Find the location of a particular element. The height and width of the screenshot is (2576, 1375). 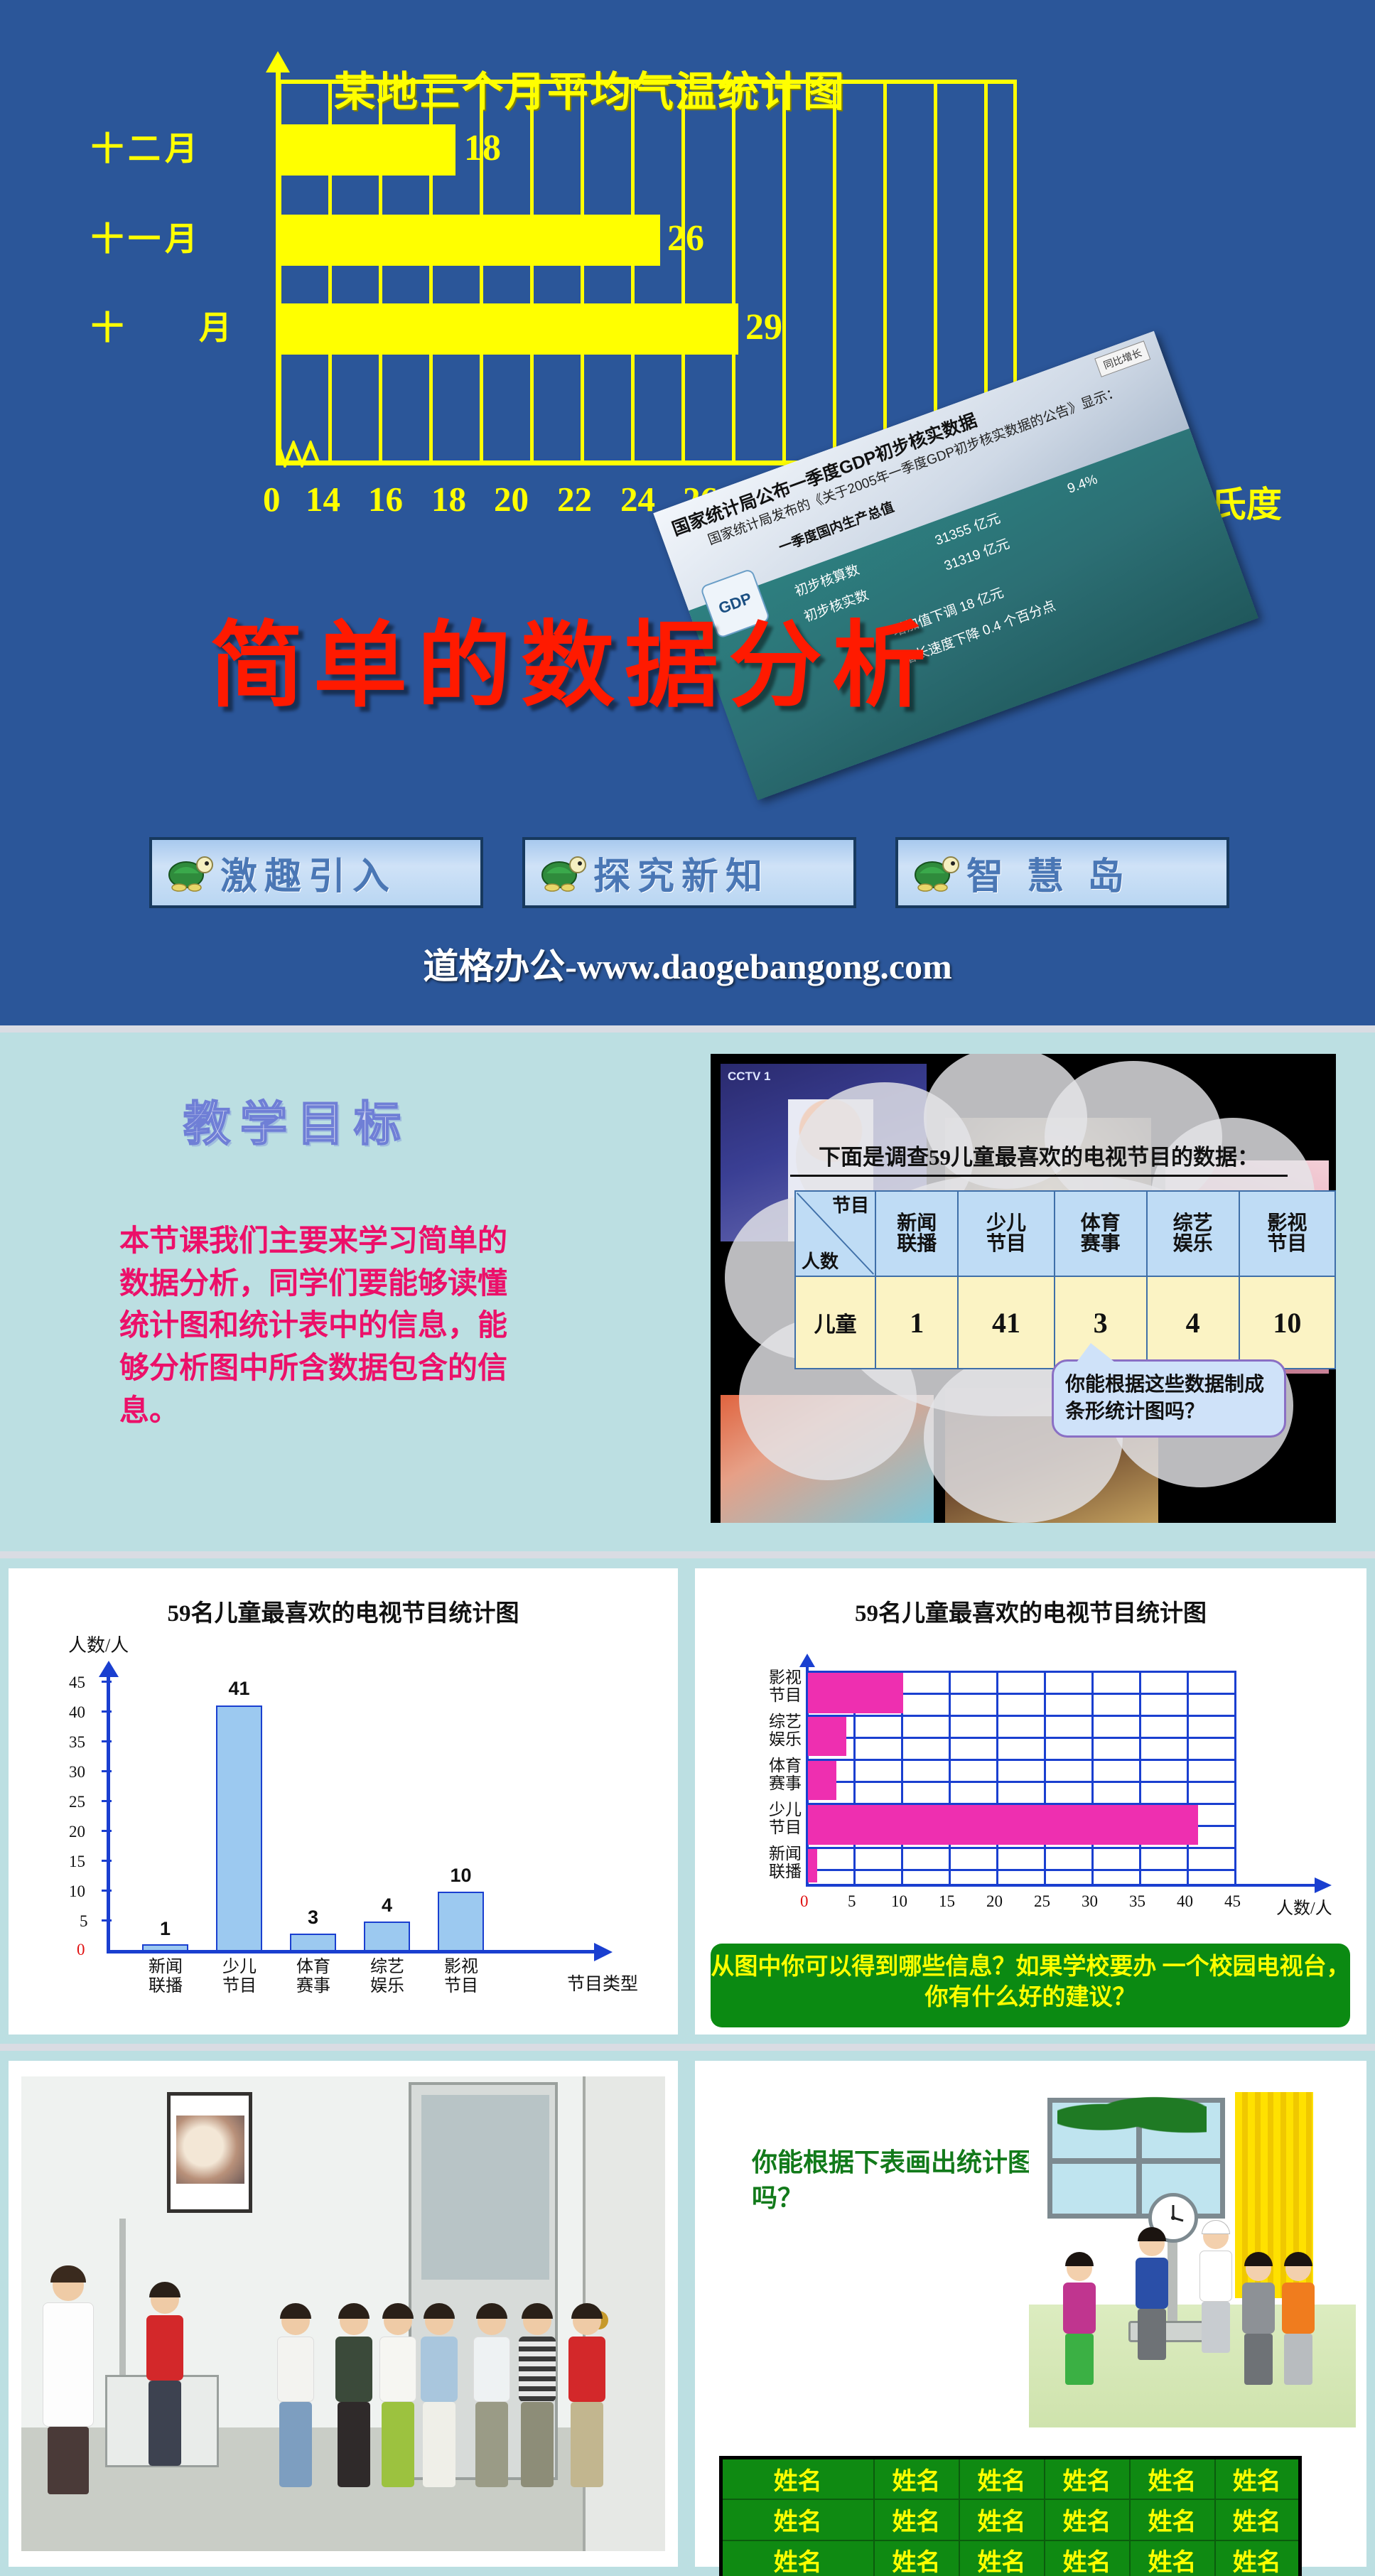

nav-button-intro: 激趣引入 is located at coordinates (316, 873).